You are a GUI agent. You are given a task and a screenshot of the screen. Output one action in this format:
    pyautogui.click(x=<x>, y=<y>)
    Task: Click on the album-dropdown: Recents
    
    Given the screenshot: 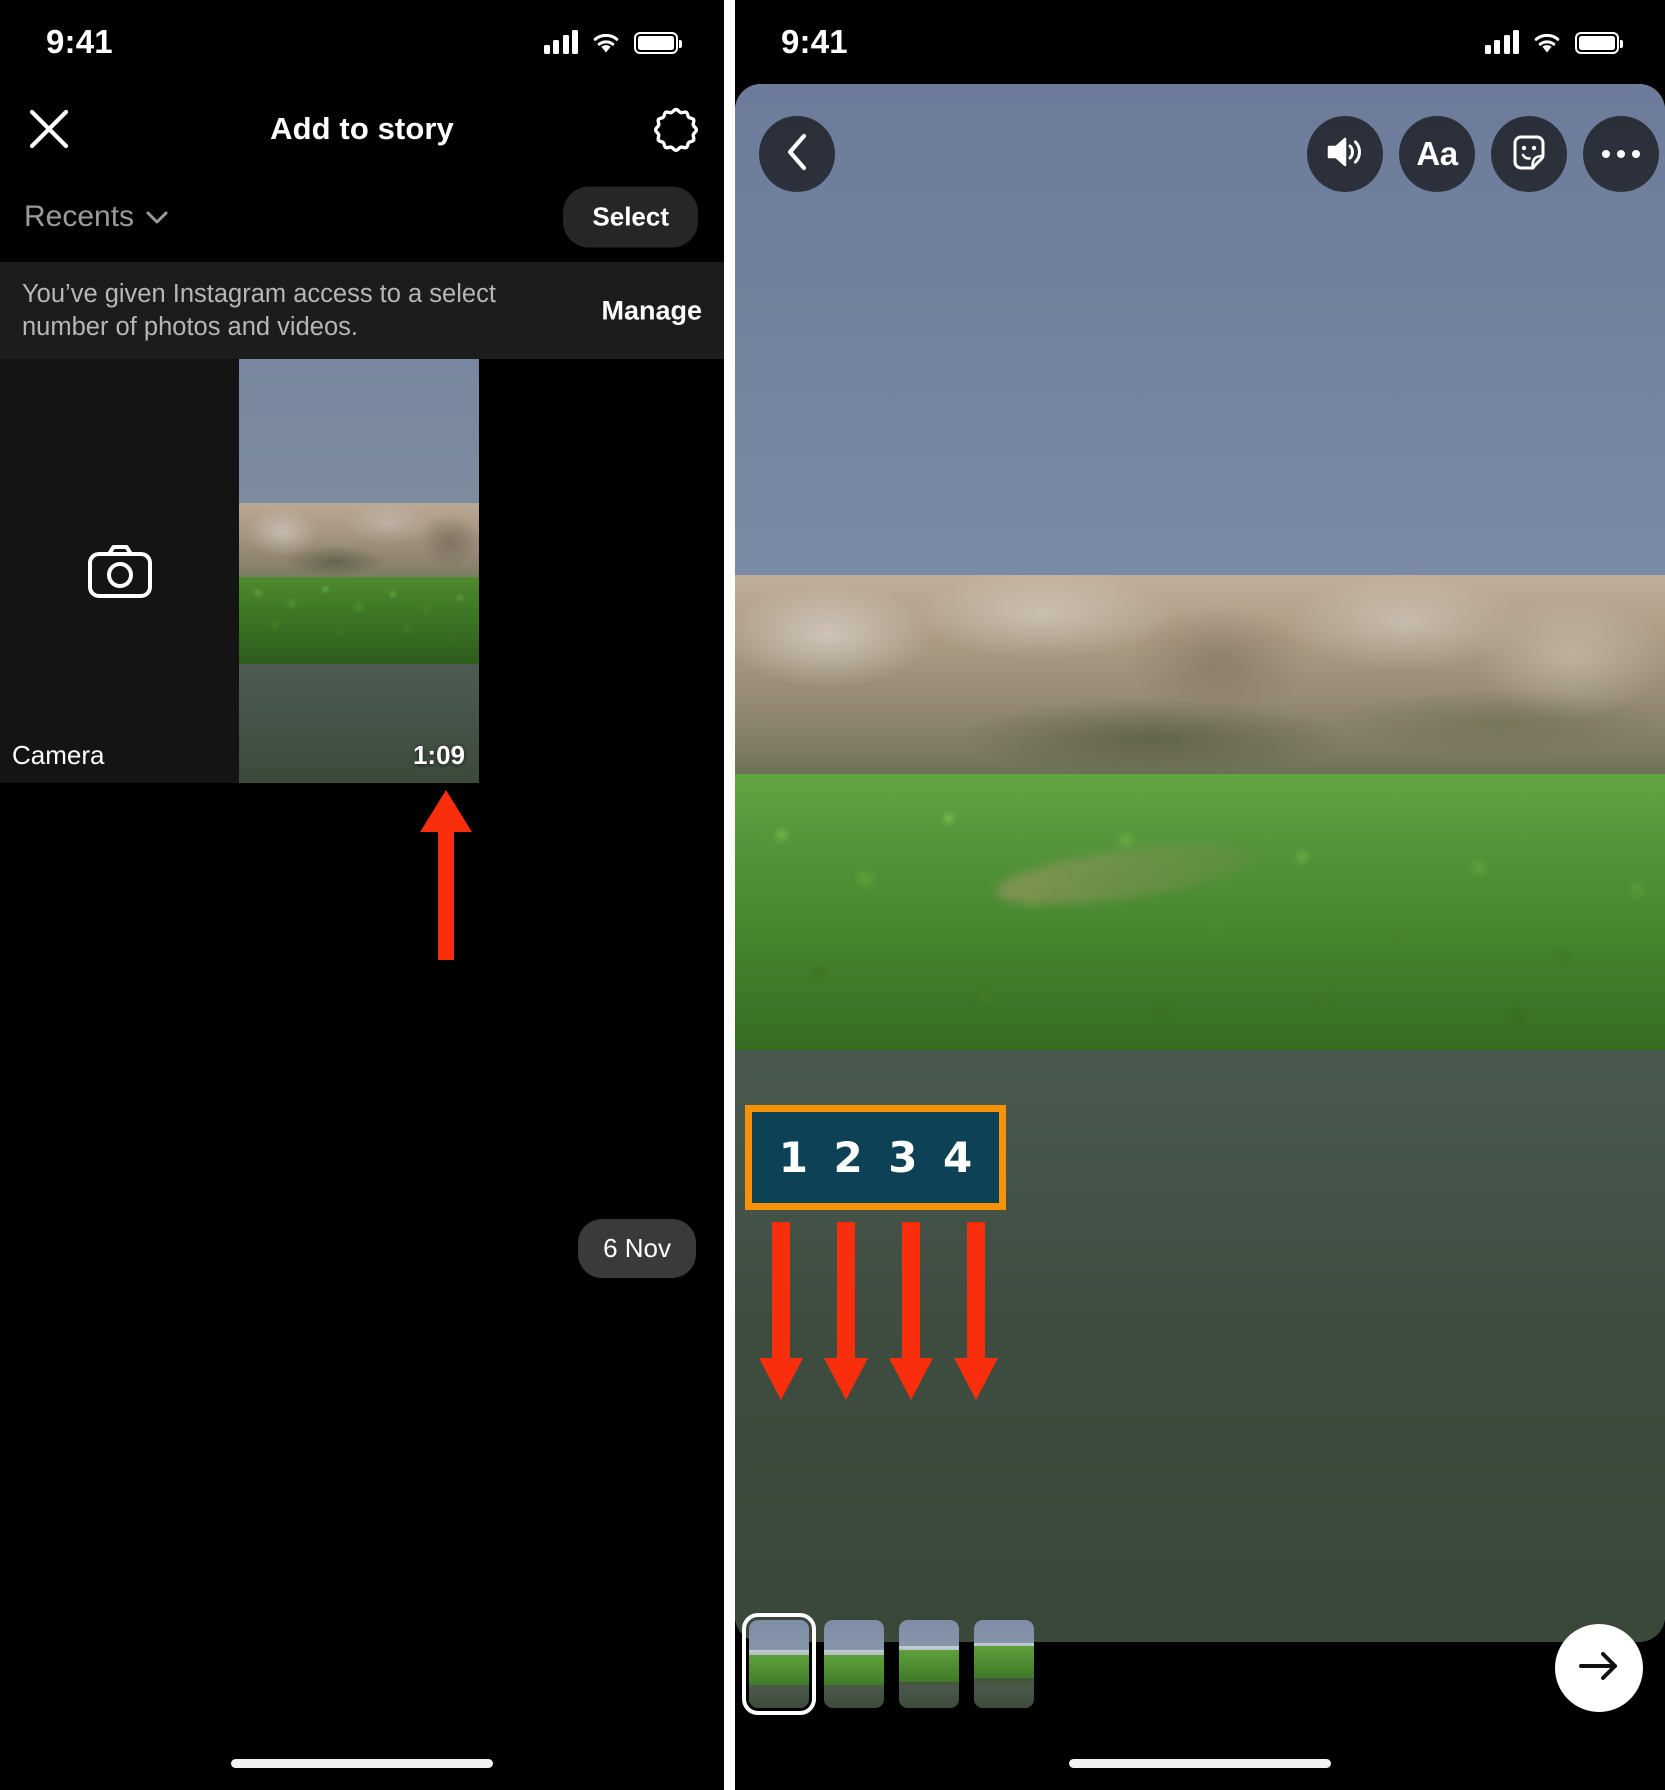 What is the action you would take?
    pyautogui.click(x=96, y=217)
    